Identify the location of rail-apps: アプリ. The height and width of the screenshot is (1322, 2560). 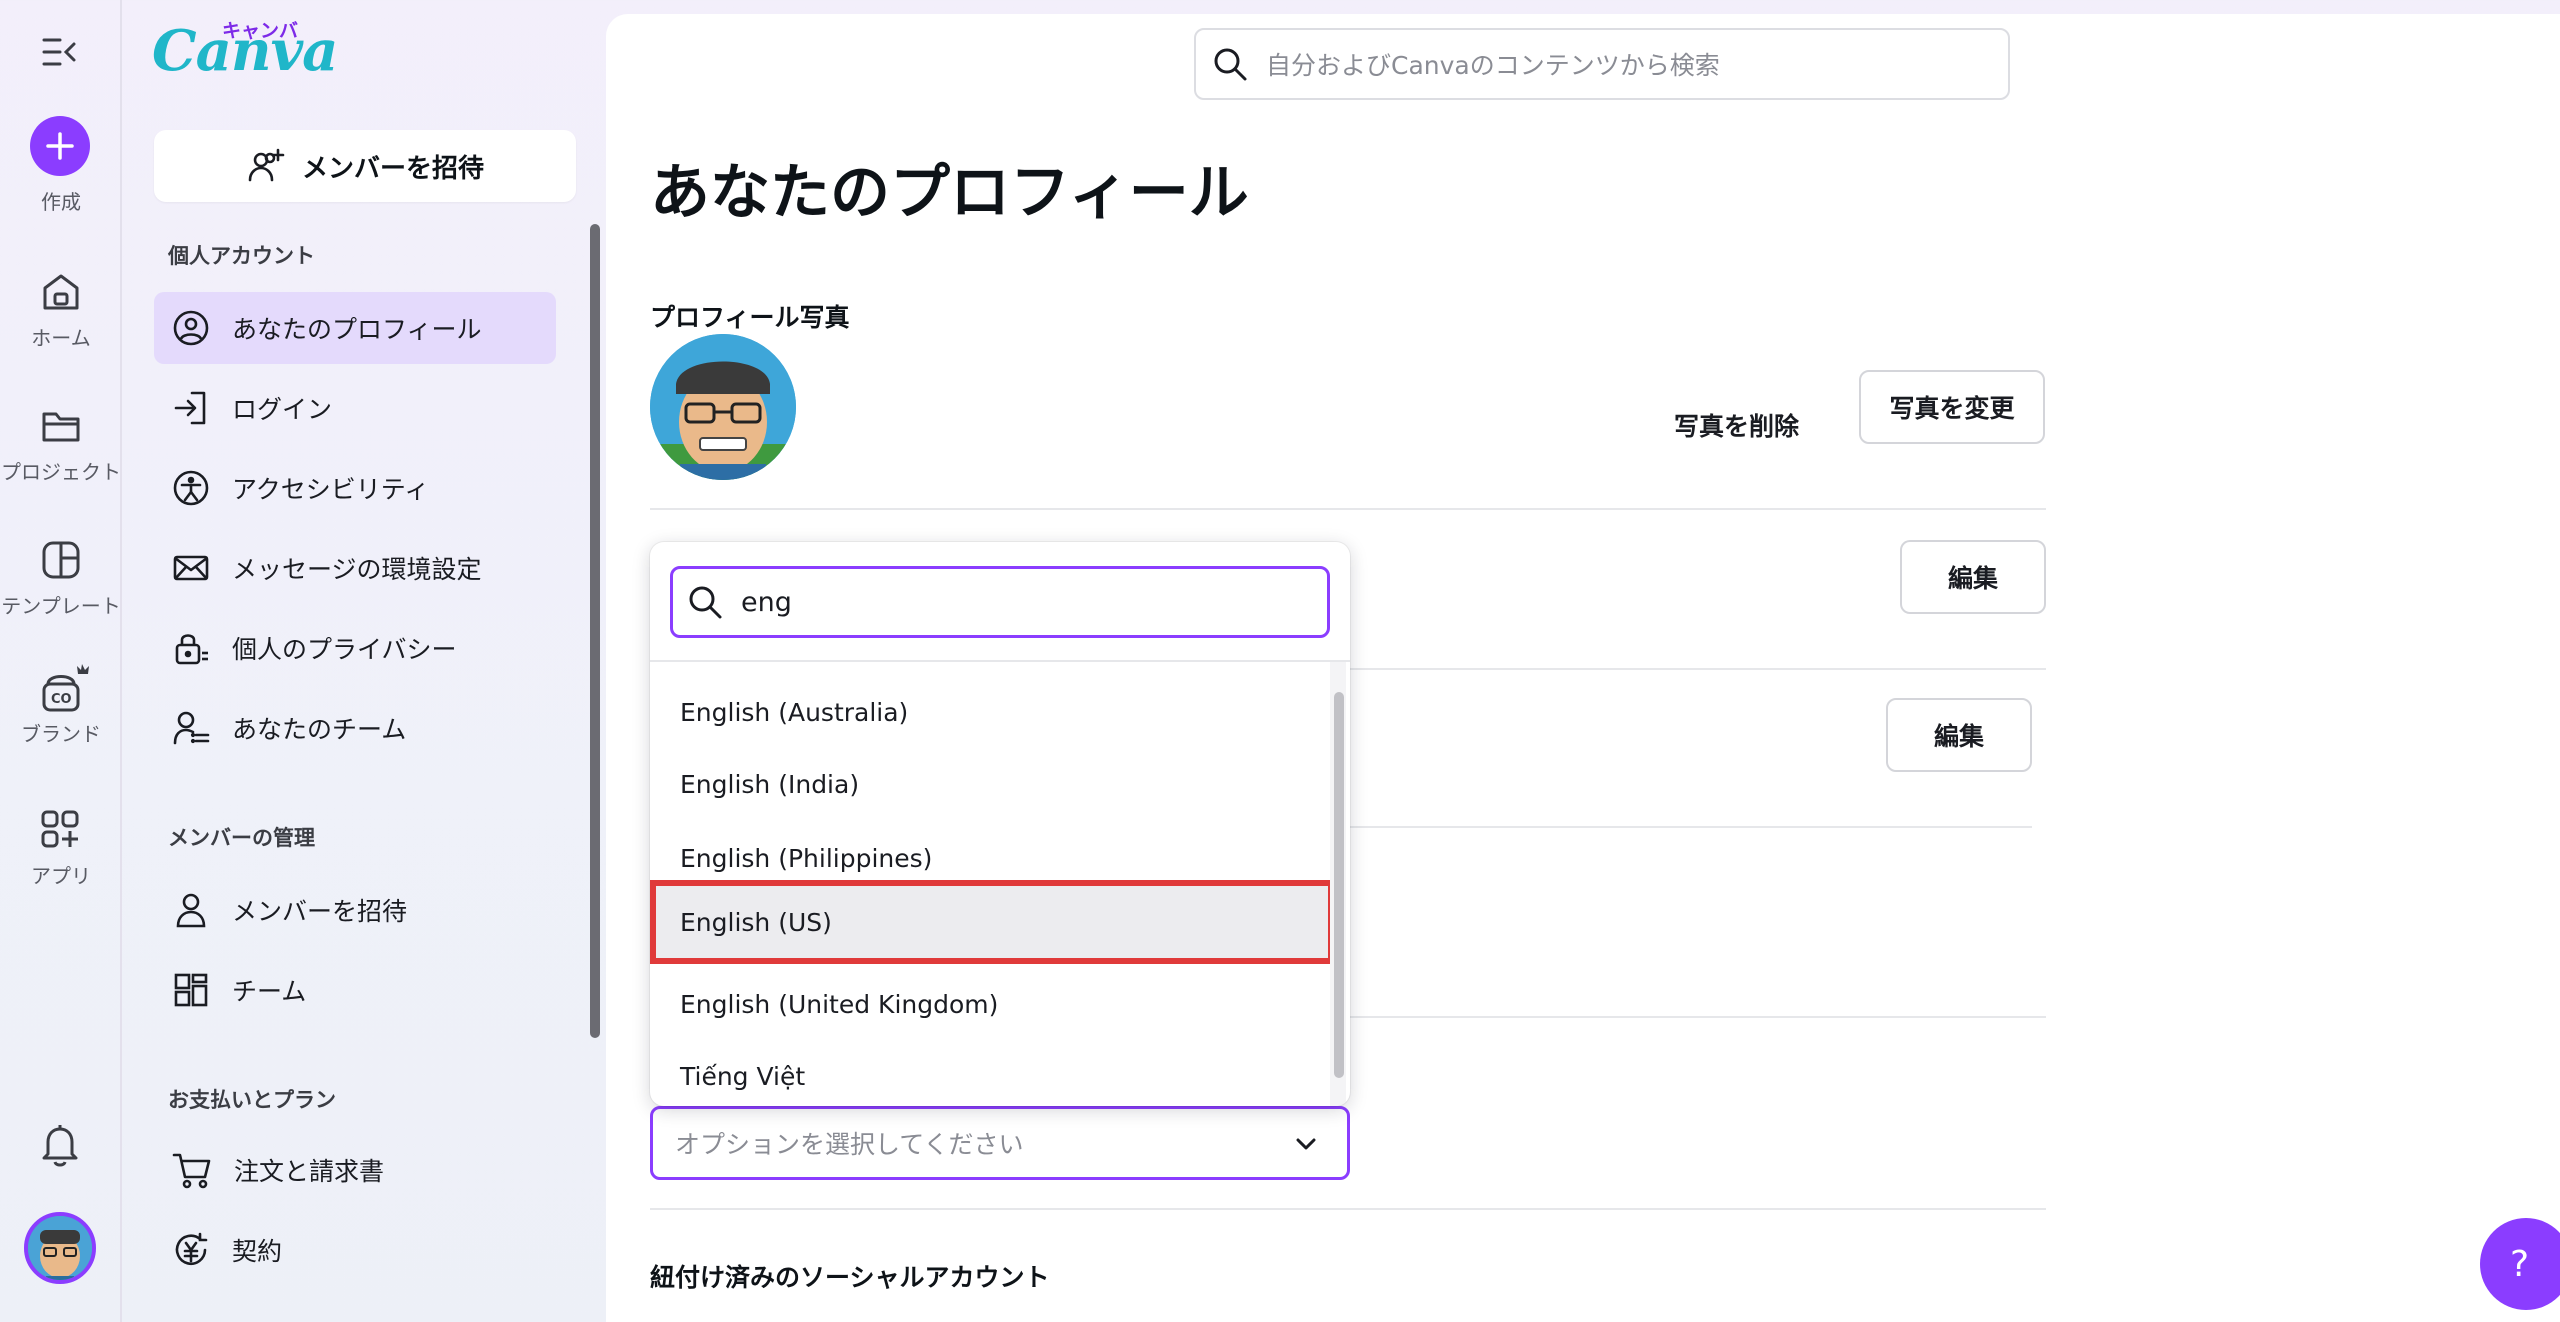
(61, 848).